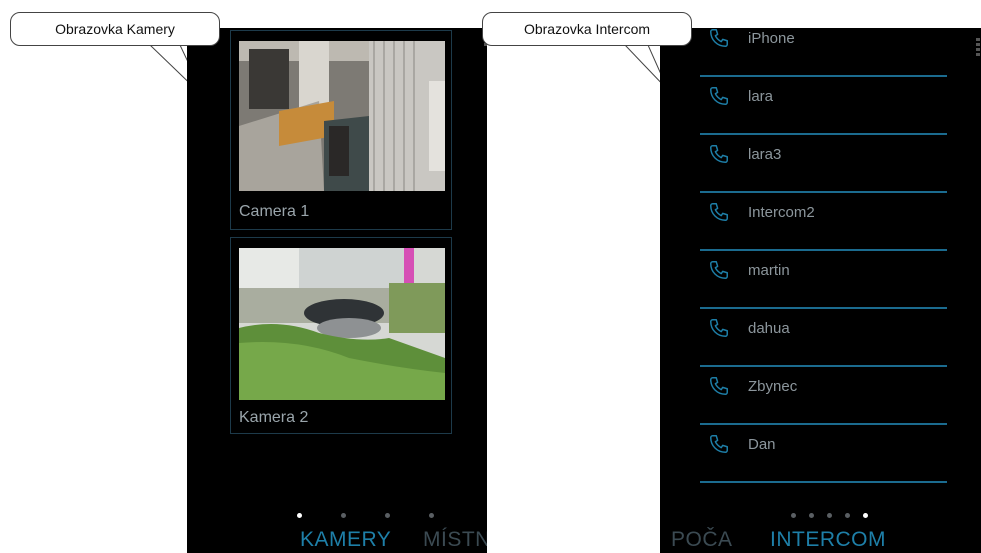 This screenshot has height=553, width=981. Describe the element at coordinates (274, 417) in the screenshot. I see `camera-label: Kamera 2` at that location.